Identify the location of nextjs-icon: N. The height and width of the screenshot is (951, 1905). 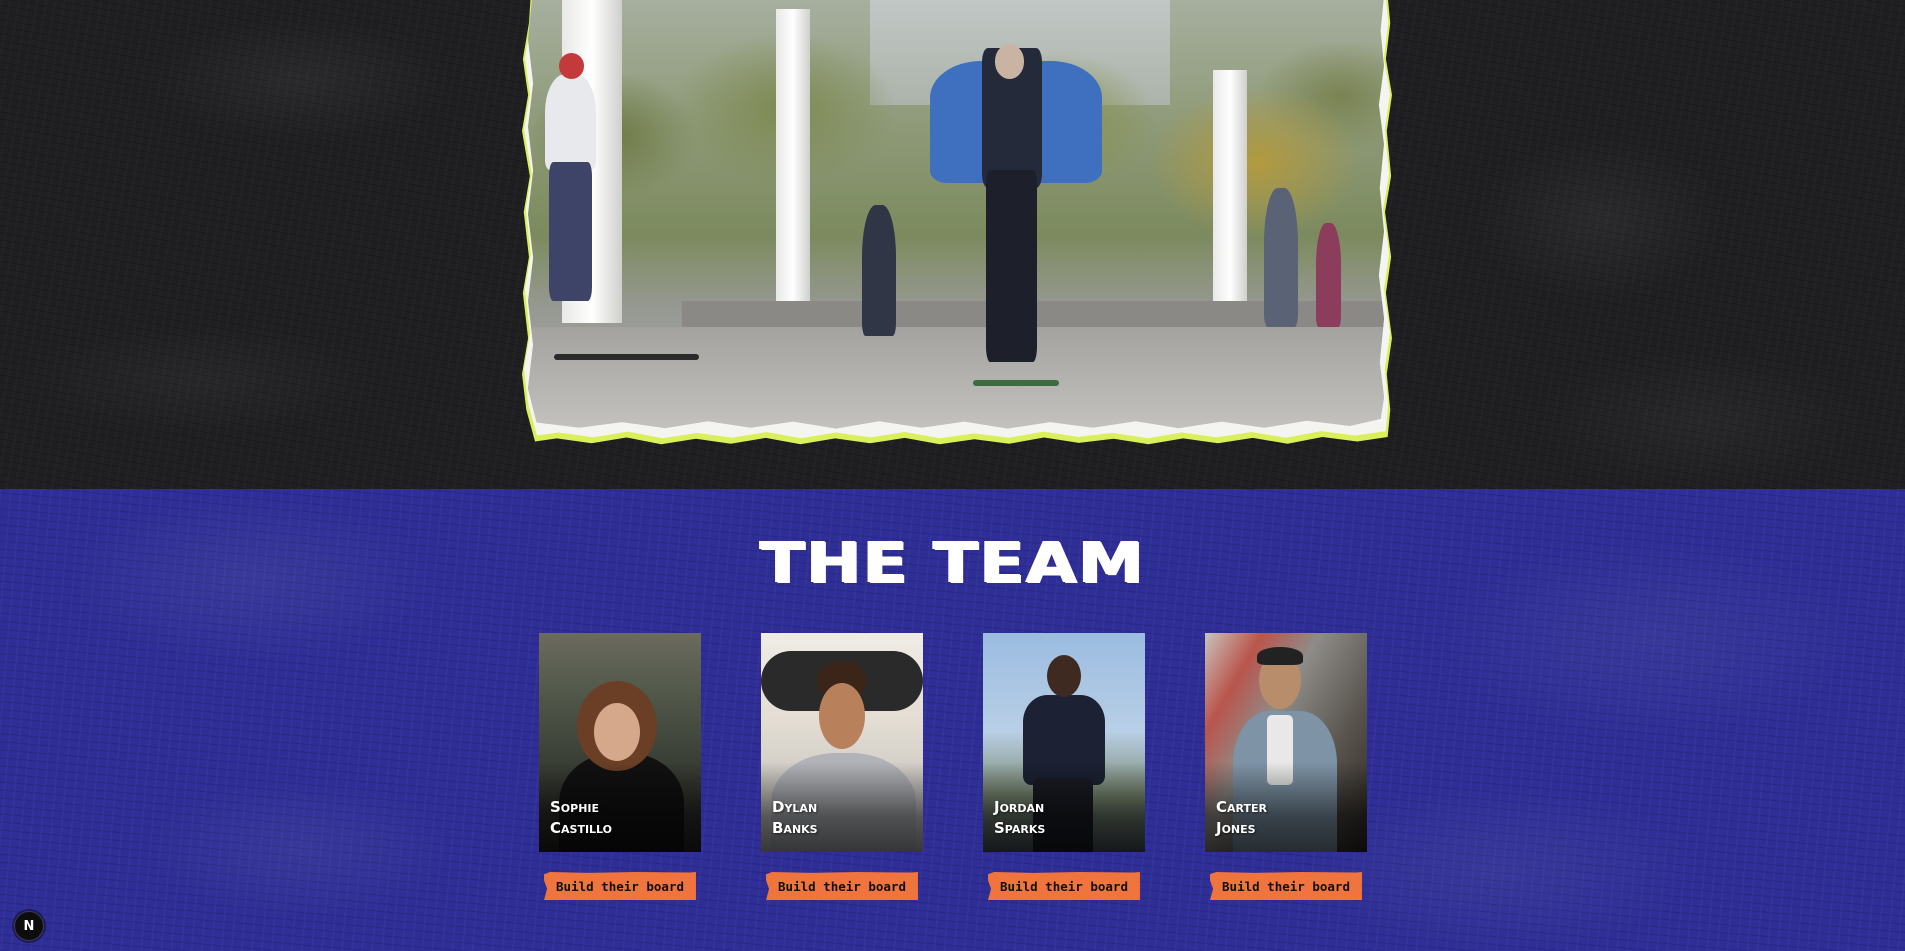
(29, 926).